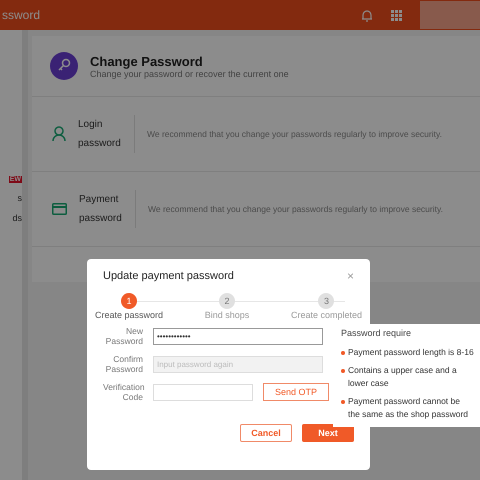 This screenshot has height=480, width=480. Describe the element at coordinates (168, 276) in the screenshot. I see `dialog-title: Update payment password` at that location.